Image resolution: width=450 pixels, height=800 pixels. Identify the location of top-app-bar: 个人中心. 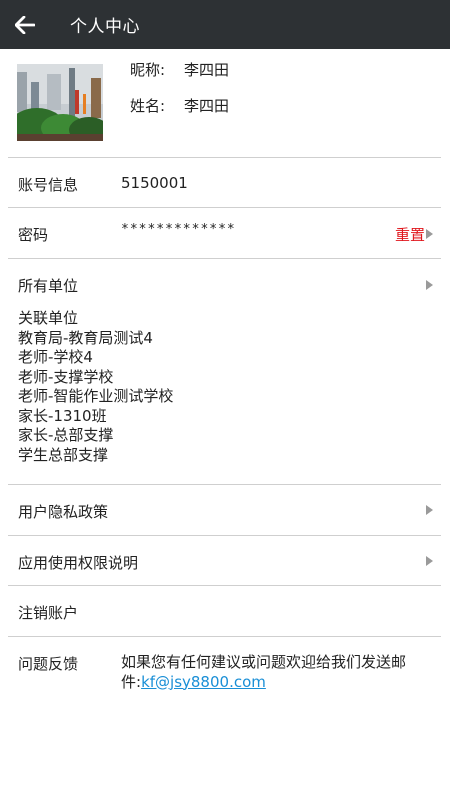
(225, 24).